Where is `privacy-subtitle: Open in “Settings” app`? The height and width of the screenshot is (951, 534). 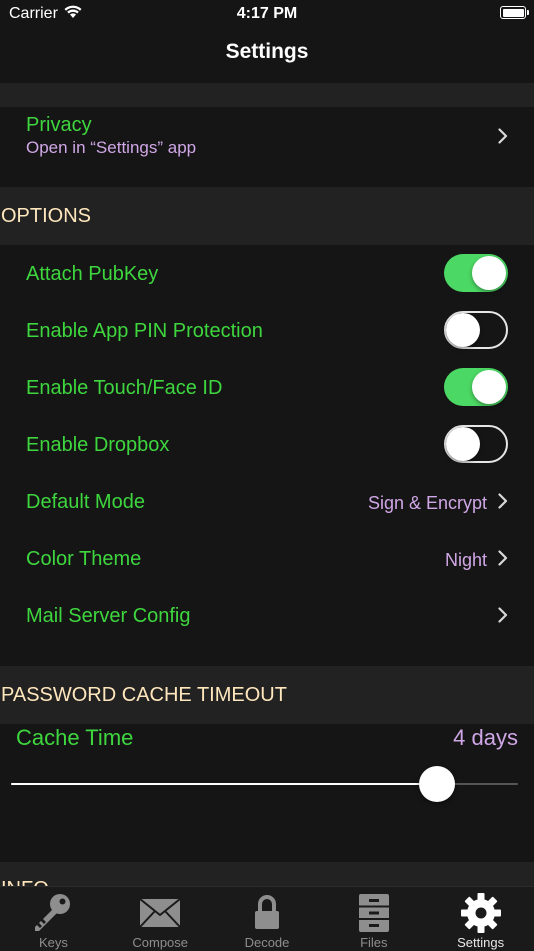 privacy-subtitle: Open in “Settings” app is located at coordinates (111, 147).